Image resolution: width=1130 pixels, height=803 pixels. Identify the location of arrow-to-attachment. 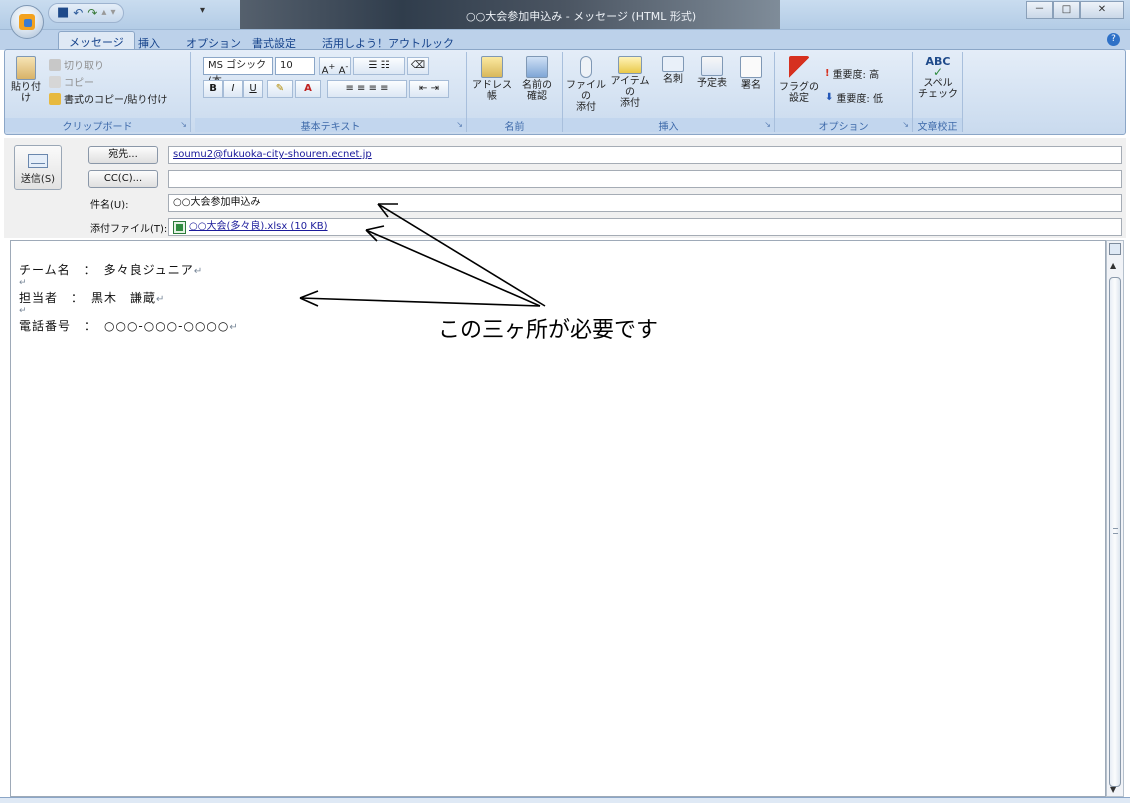
(453, 268).